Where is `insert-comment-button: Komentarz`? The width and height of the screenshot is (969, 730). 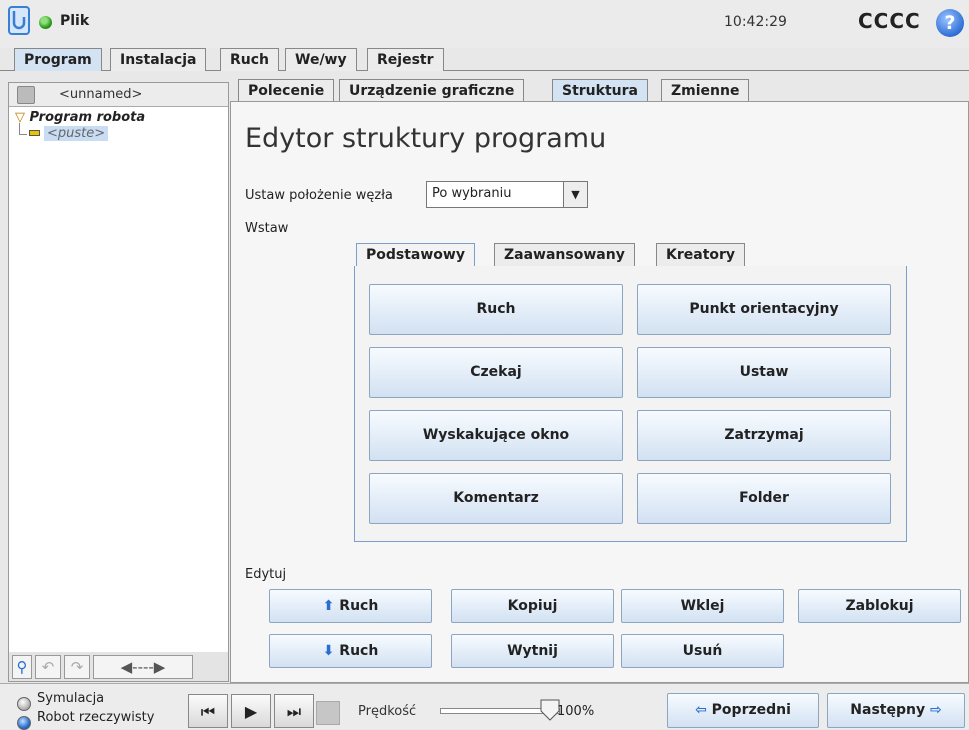
insert-comment-button: Komentarz is located at coordinates (496, 498).